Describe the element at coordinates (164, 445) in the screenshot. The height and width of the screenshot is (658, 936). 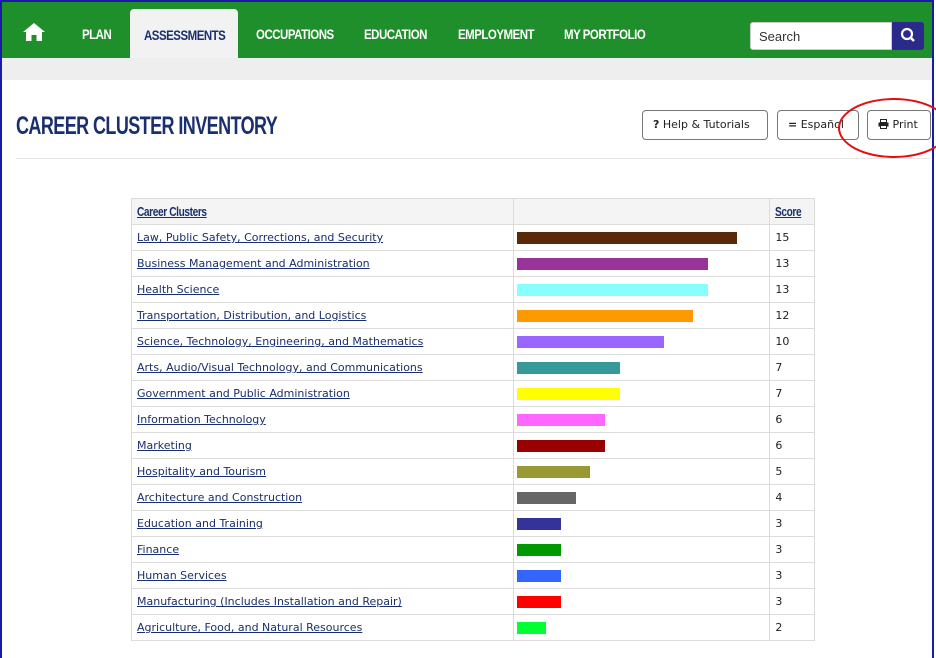
I see `cluster-link: Marketing` at that location.